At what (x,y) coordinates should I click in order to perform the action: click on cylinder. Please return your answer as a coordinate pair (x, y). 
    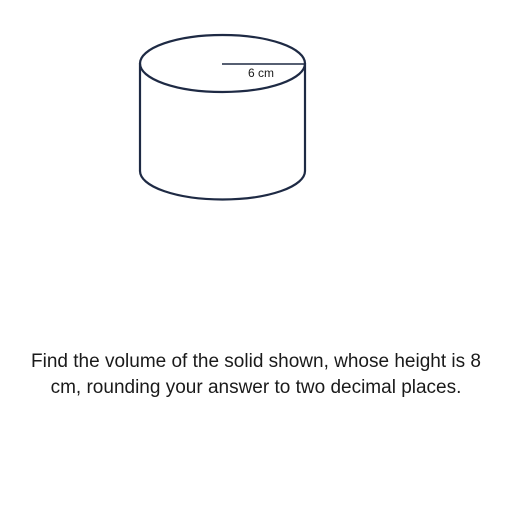
    Looking at the image, I should click on (222, 117).